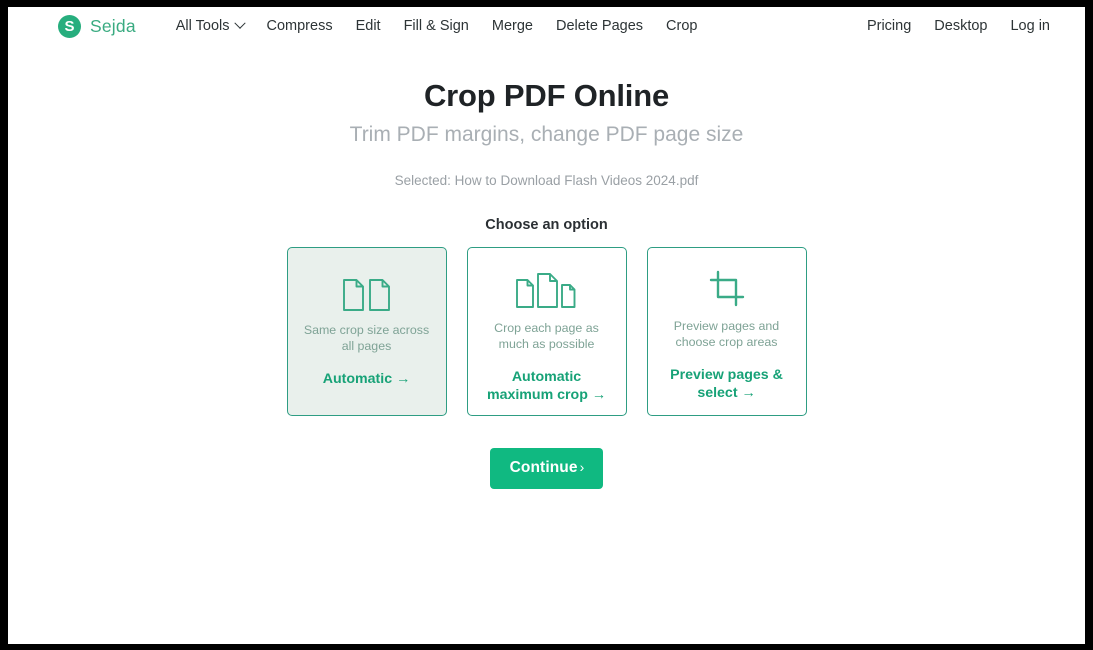  I want to click on chevron-right-icon: ›, so click(582, 467).